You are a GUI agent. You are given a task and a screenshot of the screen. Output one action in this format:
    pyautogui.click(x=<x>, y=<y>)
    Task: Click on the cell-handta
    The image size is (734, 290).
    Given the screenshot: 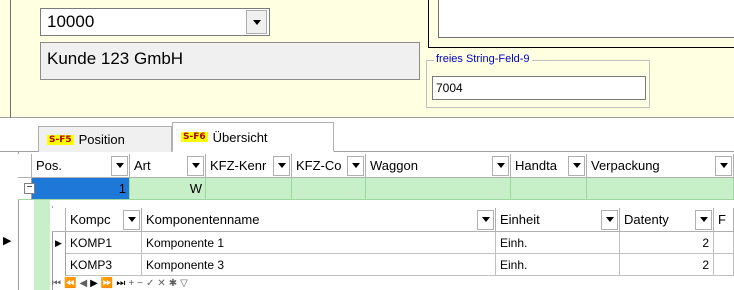 What is the action you would take?
    pyautogui.click(x=549, y=189)
    